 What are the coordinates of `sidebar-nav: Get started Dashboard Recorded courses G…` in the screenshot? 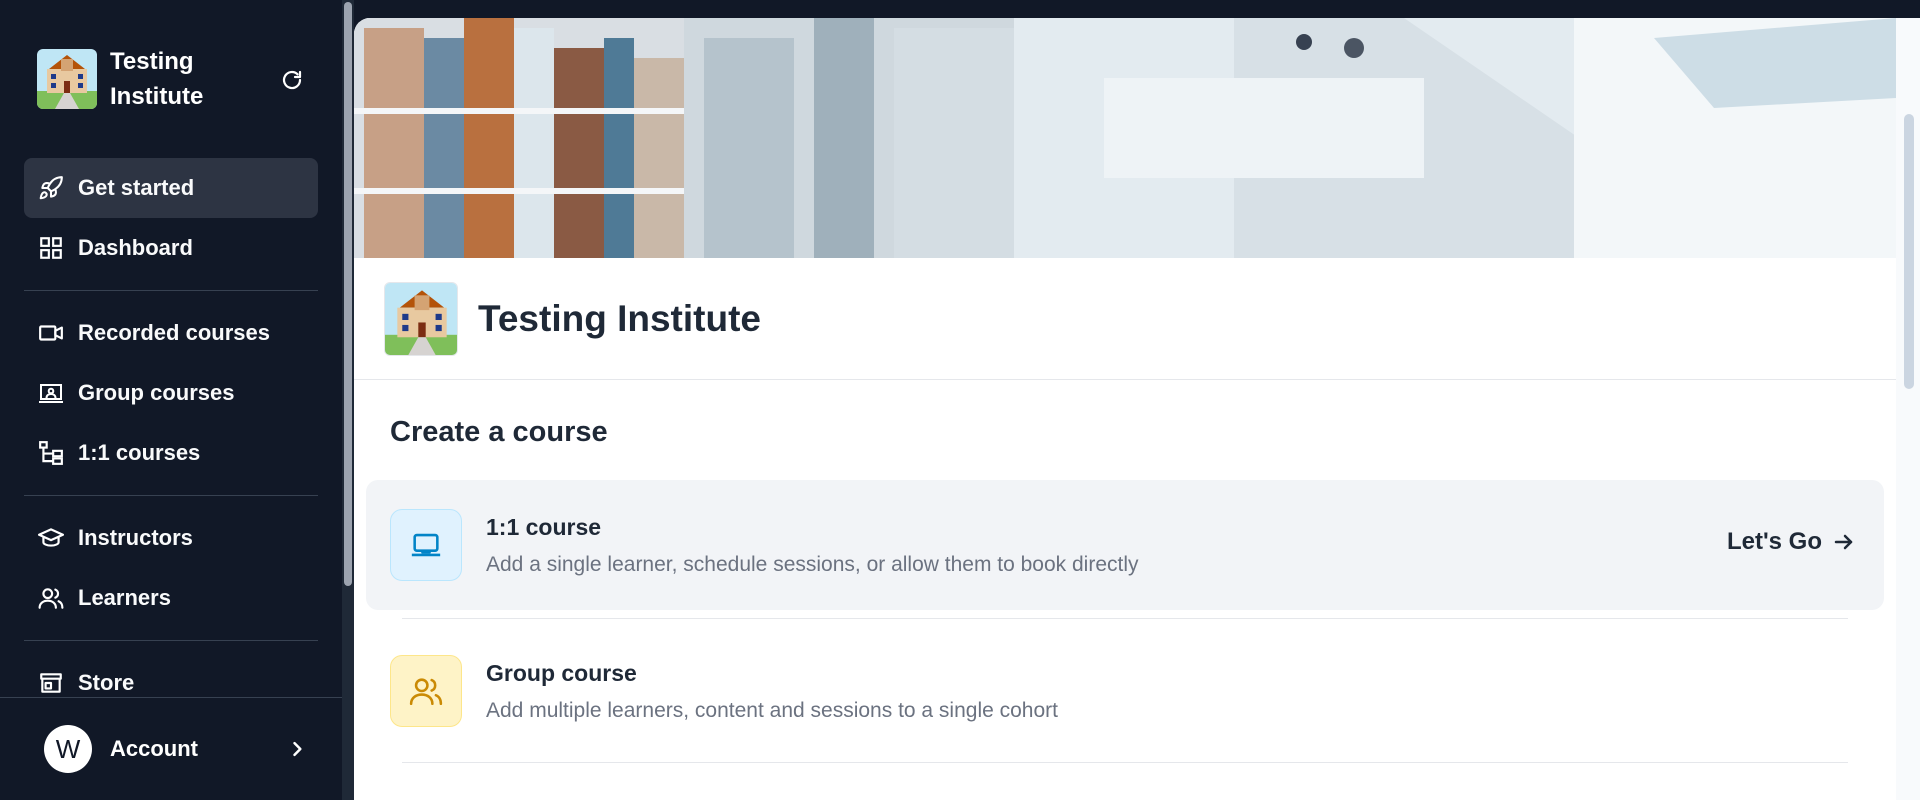 It's located at (171, 435).